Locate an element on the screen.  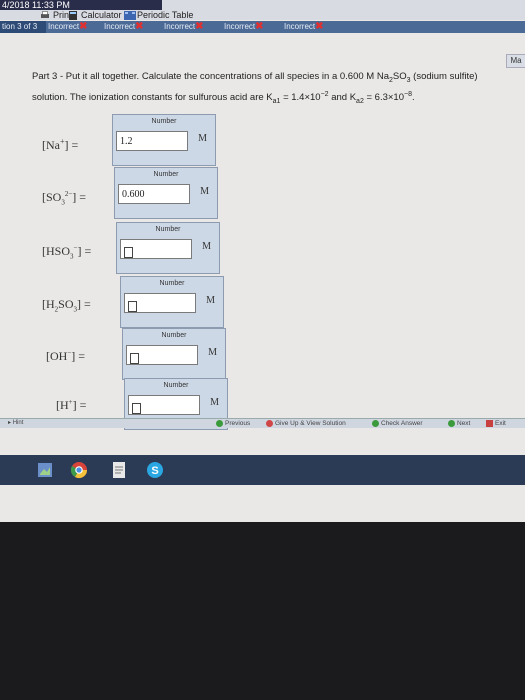
tab-attempt-5: Incorrect✖ is located at coordinates (304, 27).